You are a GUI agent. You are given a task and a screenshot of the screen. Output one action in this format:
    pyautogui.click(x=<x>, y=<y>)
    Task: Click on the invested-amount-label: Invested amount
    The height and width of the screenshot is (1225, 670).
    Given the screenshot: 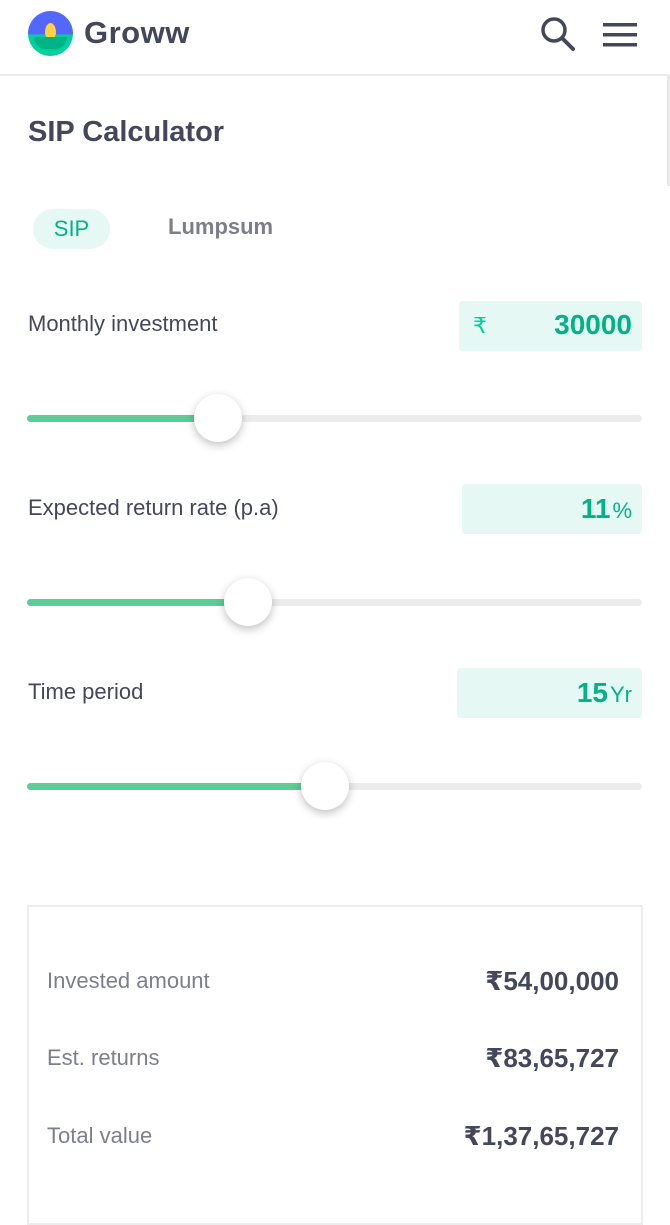 What is the action you would take?
    pyautogui.click(x=128, y=980)
    